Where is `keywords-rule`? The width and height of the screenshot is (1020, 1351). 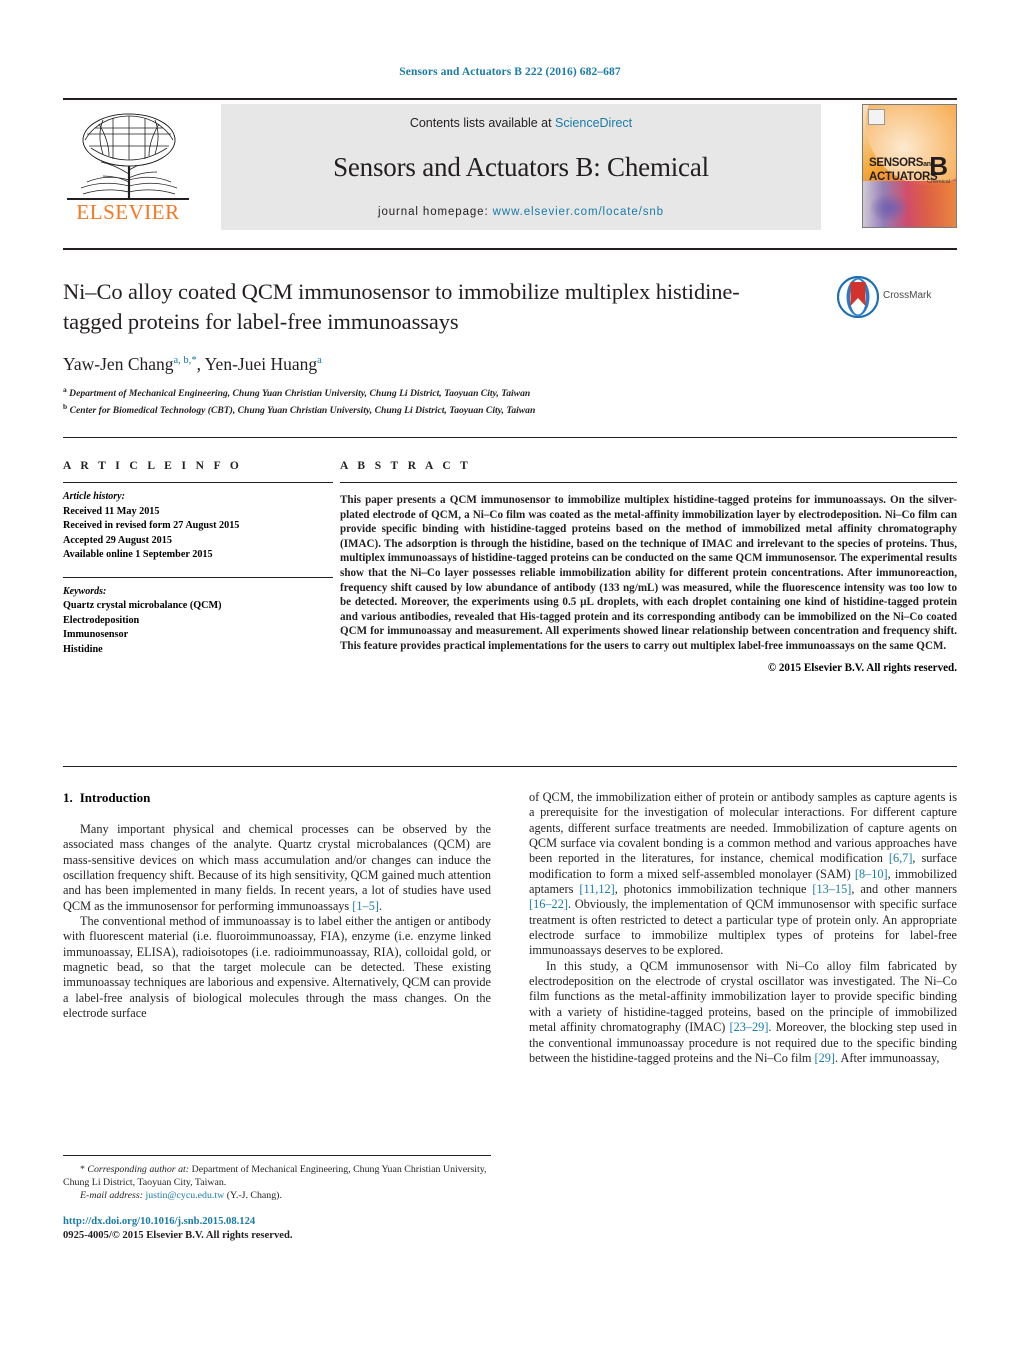 keywords-rule is located at coordinates (198, 577).